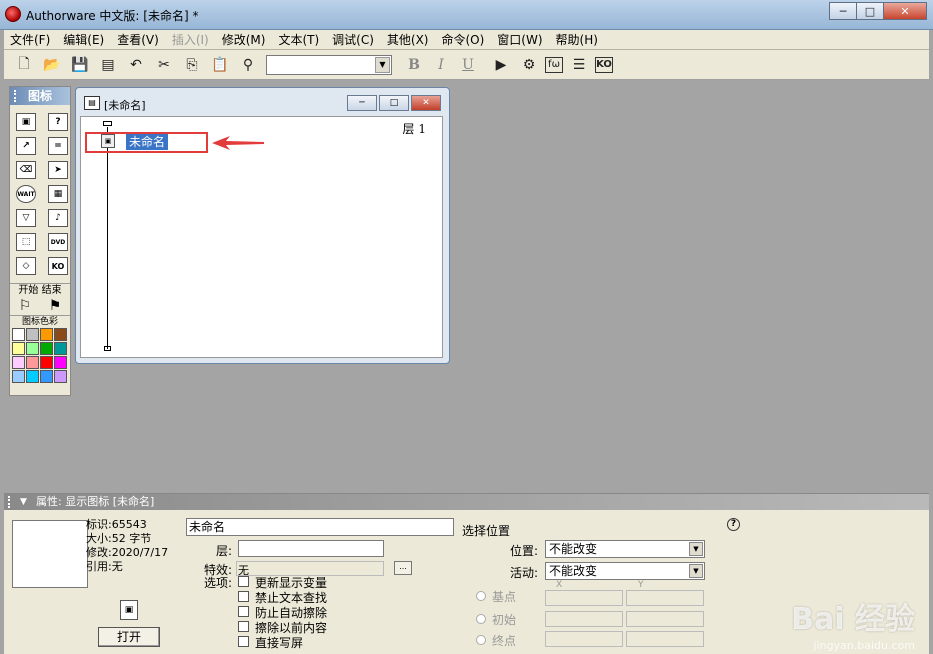 The height and width of the screenshot is (654, 933). What do you see at coordinates (394, 103) in the screenshot?
I see `child-maximize-button: □` at bounding box center [394, 103].